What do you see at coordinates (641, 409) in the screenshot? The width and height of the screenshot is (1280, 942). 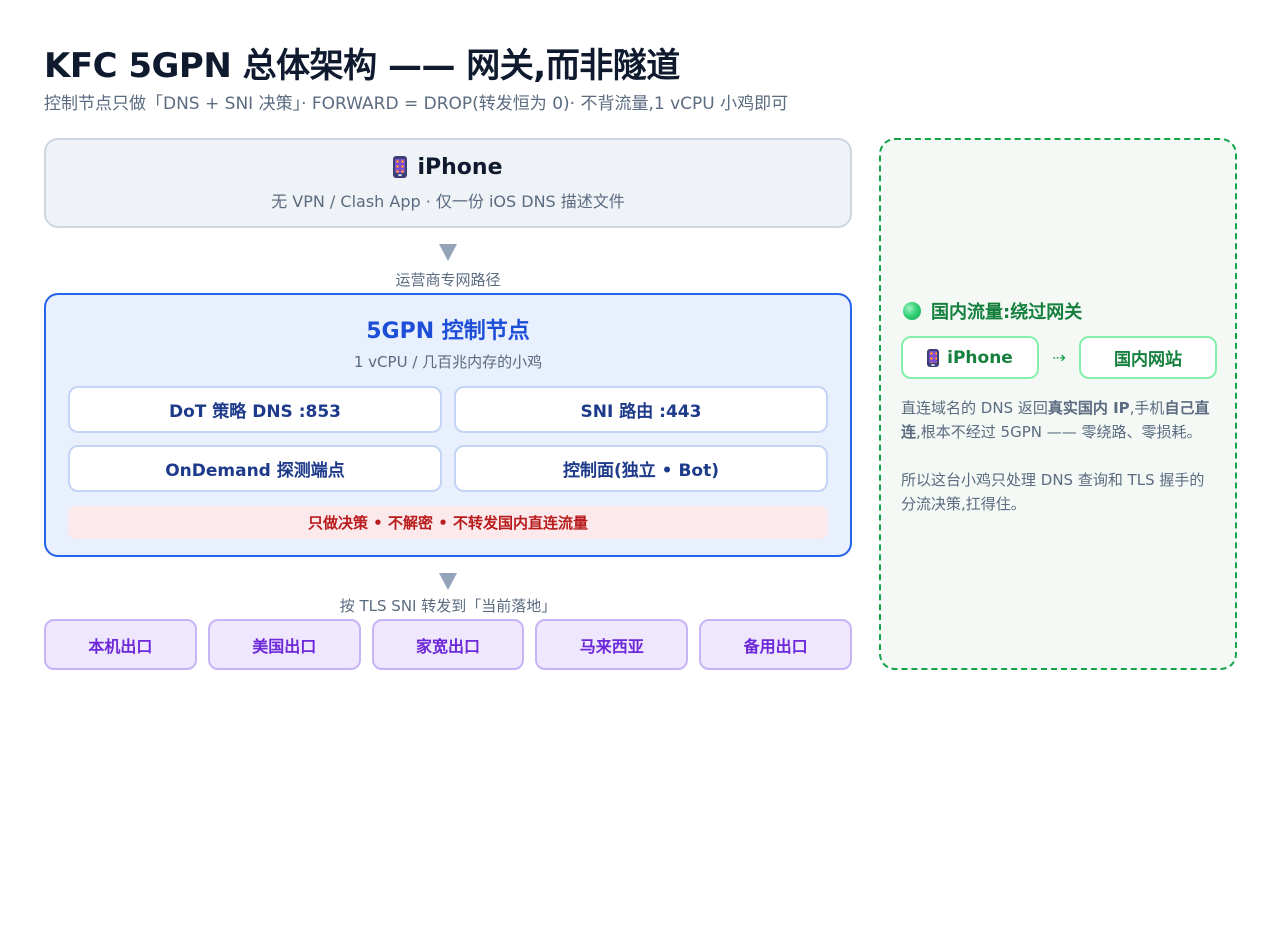 I see `sni-router-cell: SNI 路由 :443` at bounding box center [641, 409].